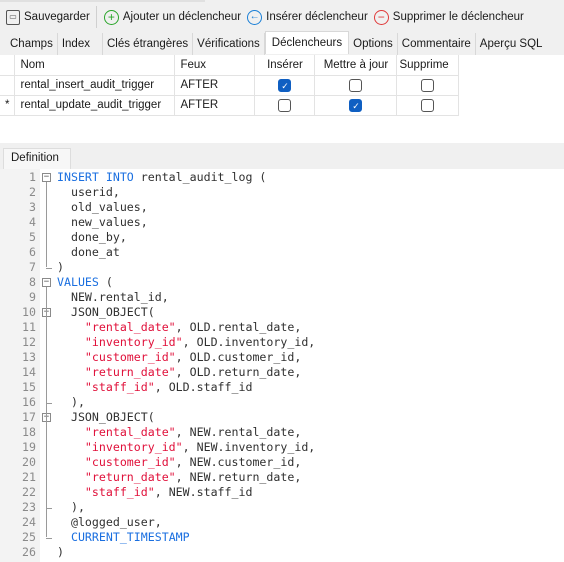 This screenshot has height=562, width=564. Describe the element at coordinates (229, 44) in the screenshot. I see `tab-checks: Vérifications` at that location.